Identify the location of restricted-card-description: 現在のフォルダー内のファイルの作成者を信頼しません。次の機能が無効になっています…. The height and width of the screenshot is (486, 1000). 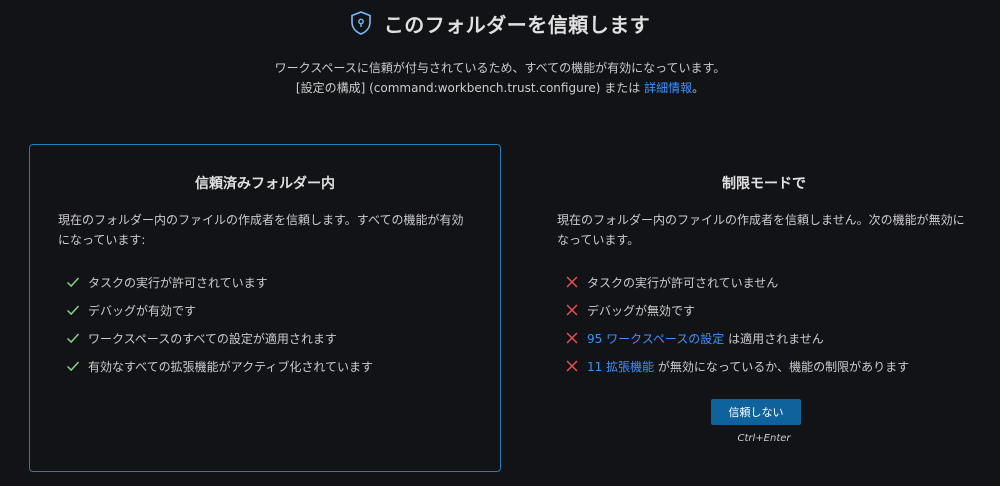
(761, 230).